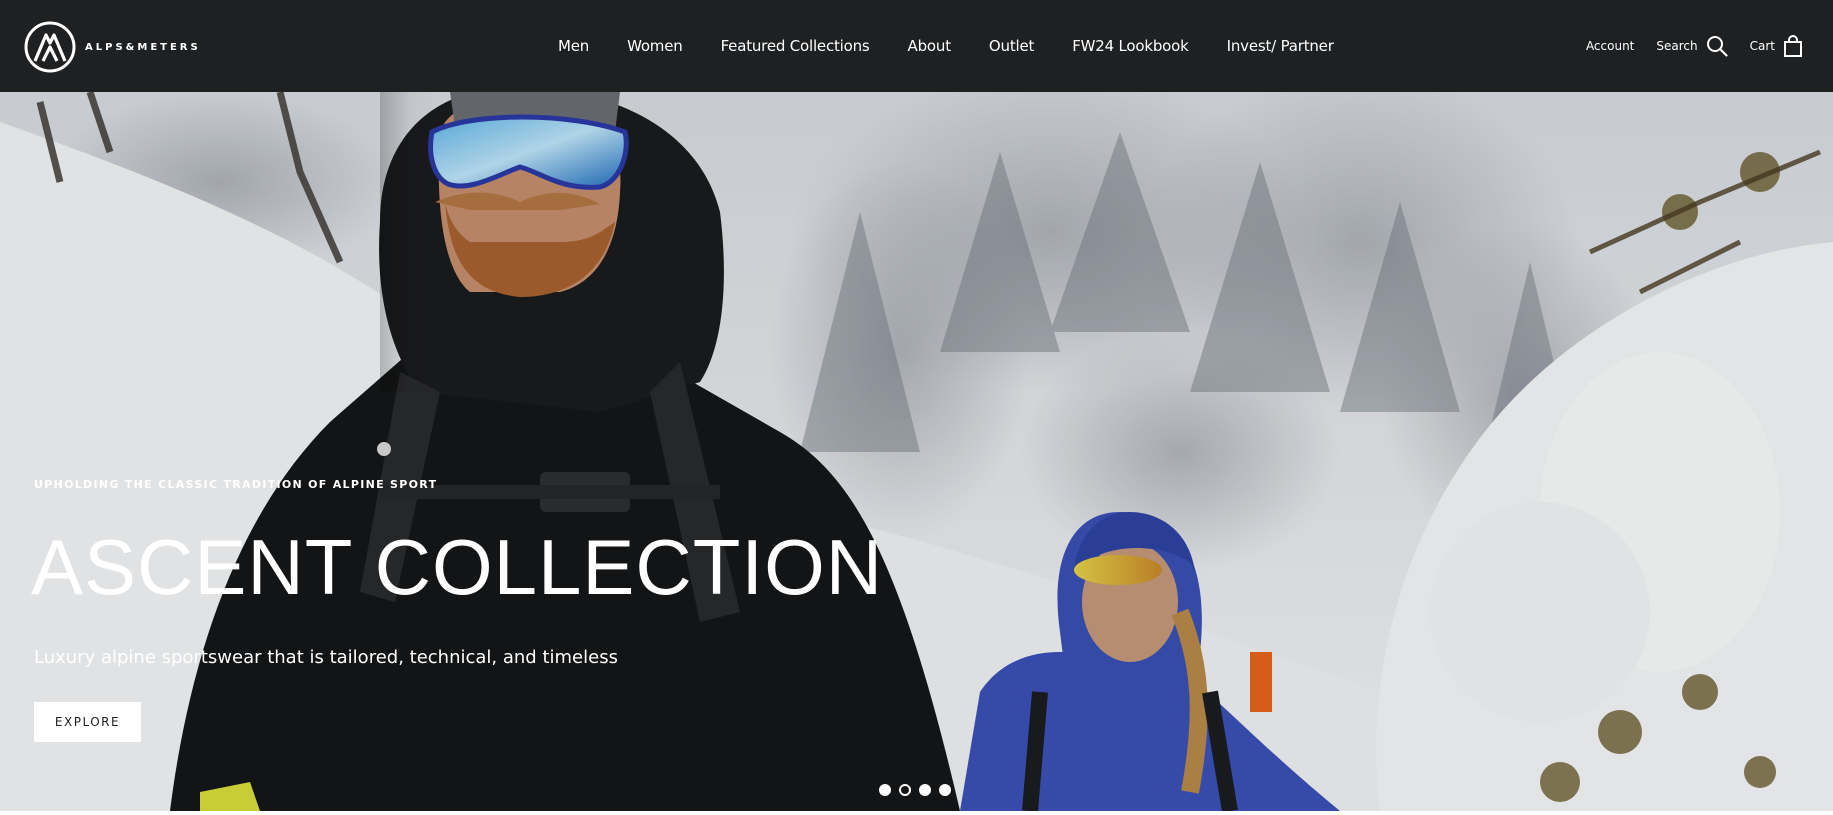 The height and width of the screenshot is (815, 1833). Describe the element at coordinates (1717, 46) in the screenshot. I see `search-icon` at that location.